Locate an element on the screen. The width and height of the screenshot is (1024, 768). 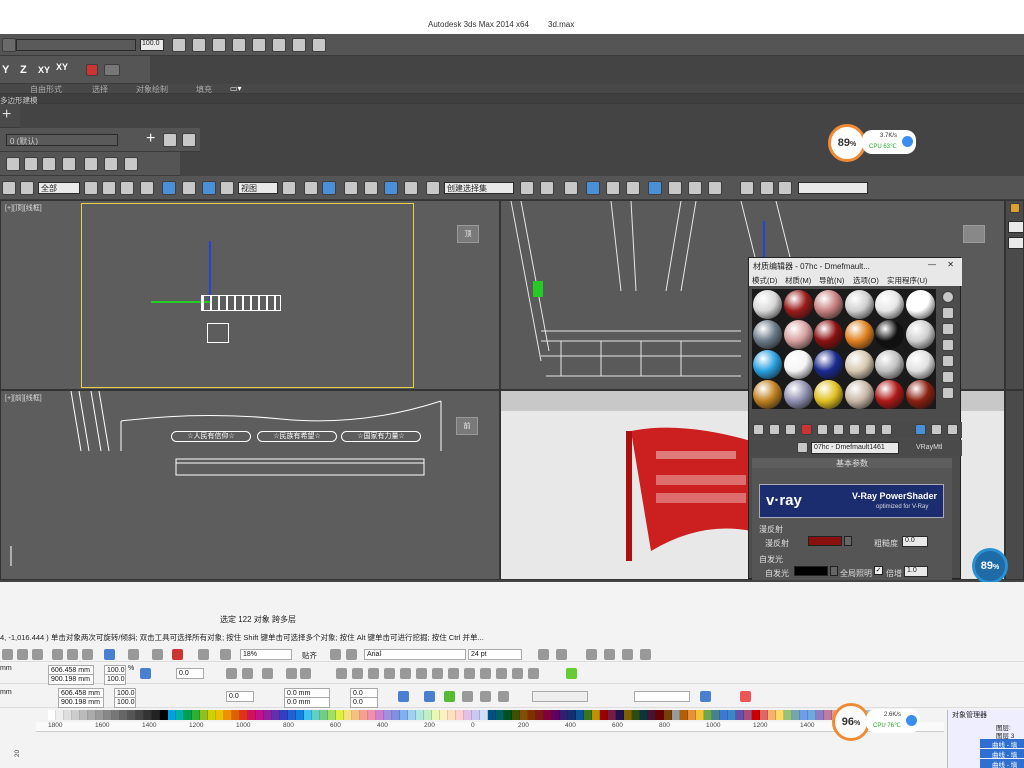
effects-channel-icon is located at coordinates (870, 429).